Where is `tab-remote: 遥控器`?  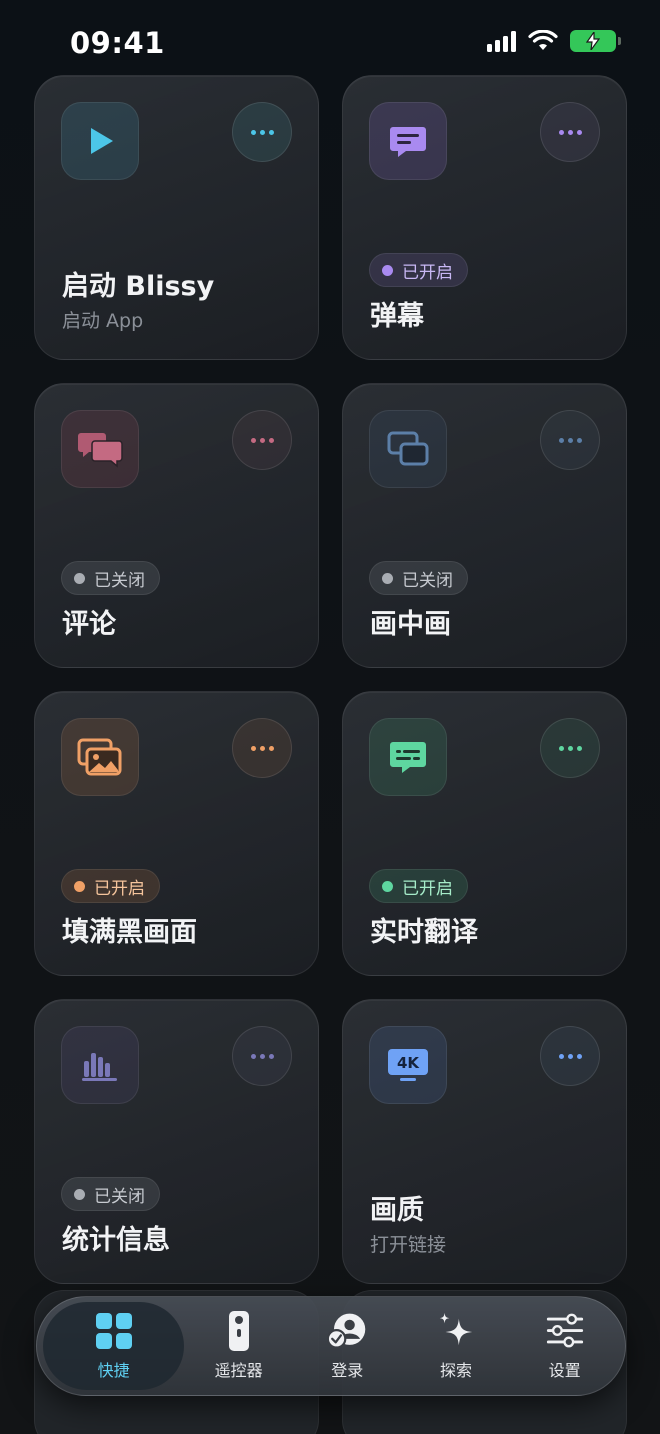
tab-remote: 遥控器 is located at coordinates (238, 1346).